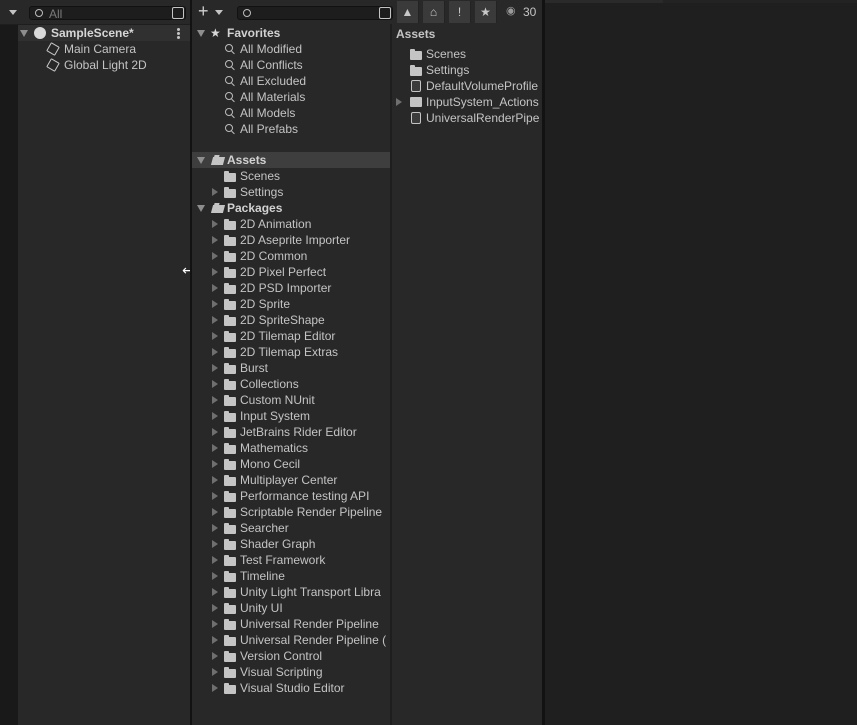 Image resolution: width=857 pixels, height=725 pixels. Describe the element at coordinates (291, 160) in the screenshot. I see `assets-header: Assets` at that location.